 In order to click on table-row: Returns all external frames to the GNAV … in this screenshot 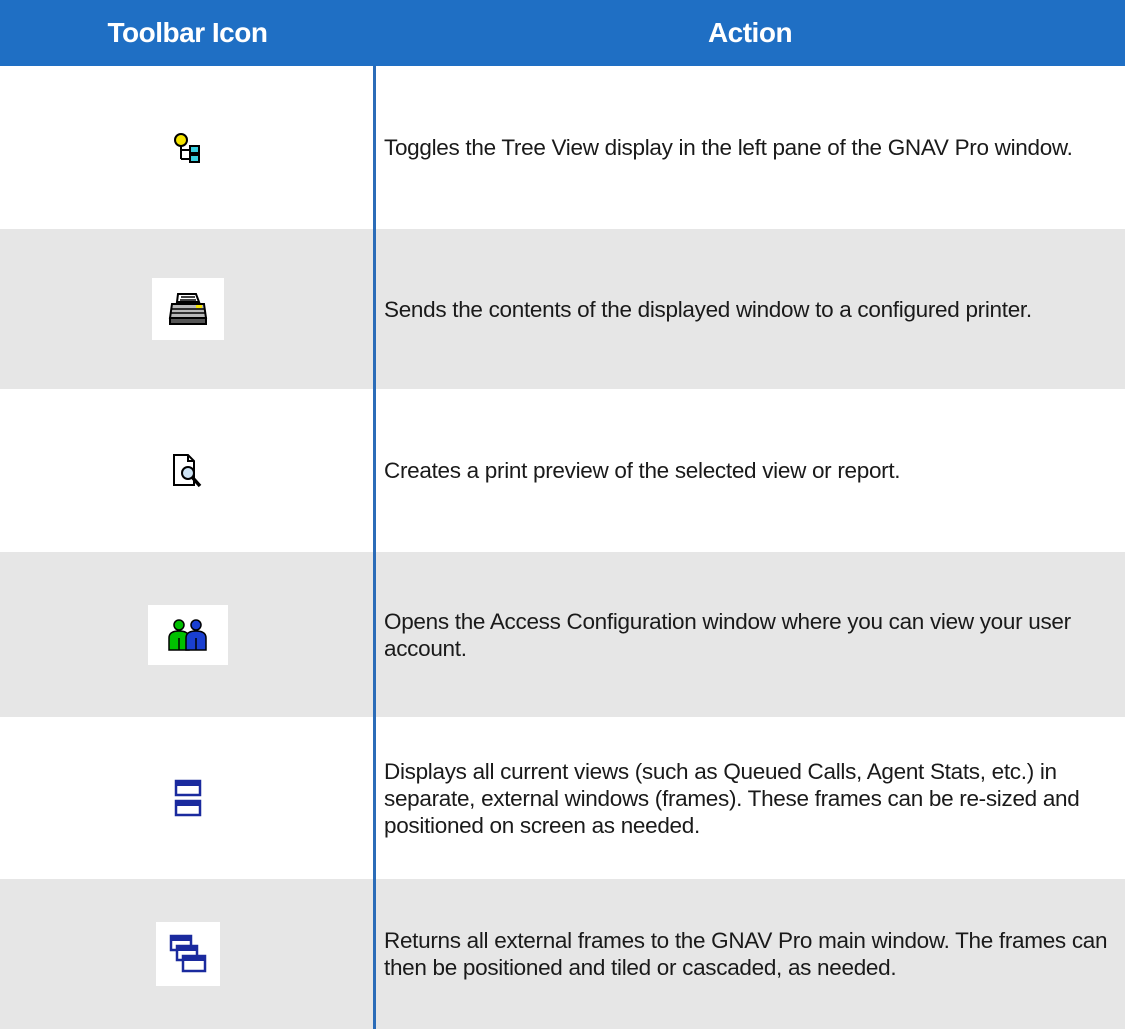, I will do `click(562, 954)`.